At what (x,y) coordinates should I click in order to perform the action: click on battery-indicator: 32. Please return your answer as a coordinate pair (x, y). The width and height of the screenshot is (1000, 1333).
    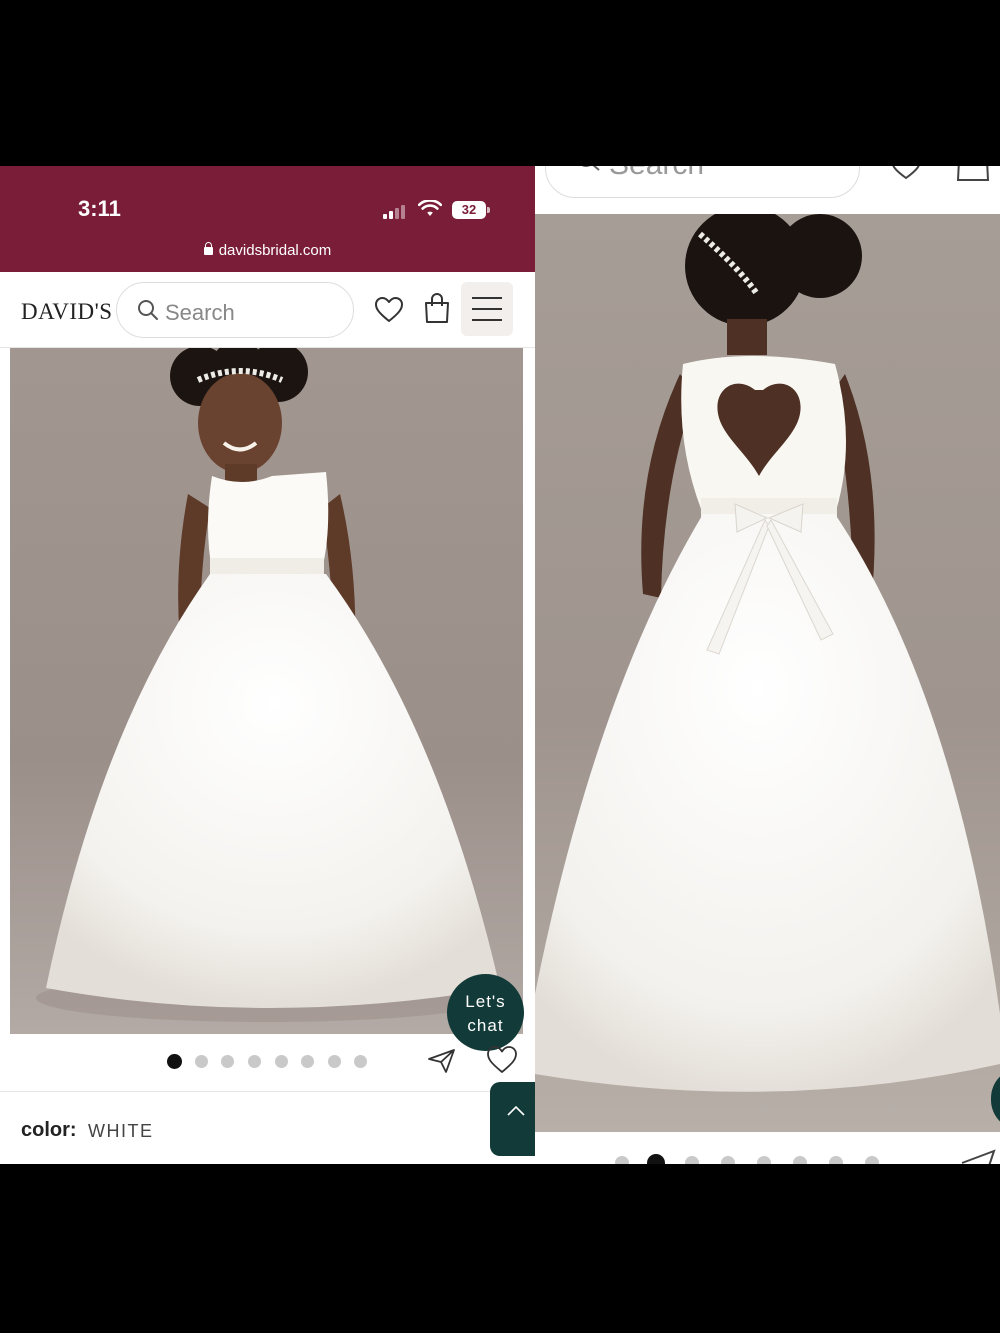
    Looking at the image, I should click on (471, 210).